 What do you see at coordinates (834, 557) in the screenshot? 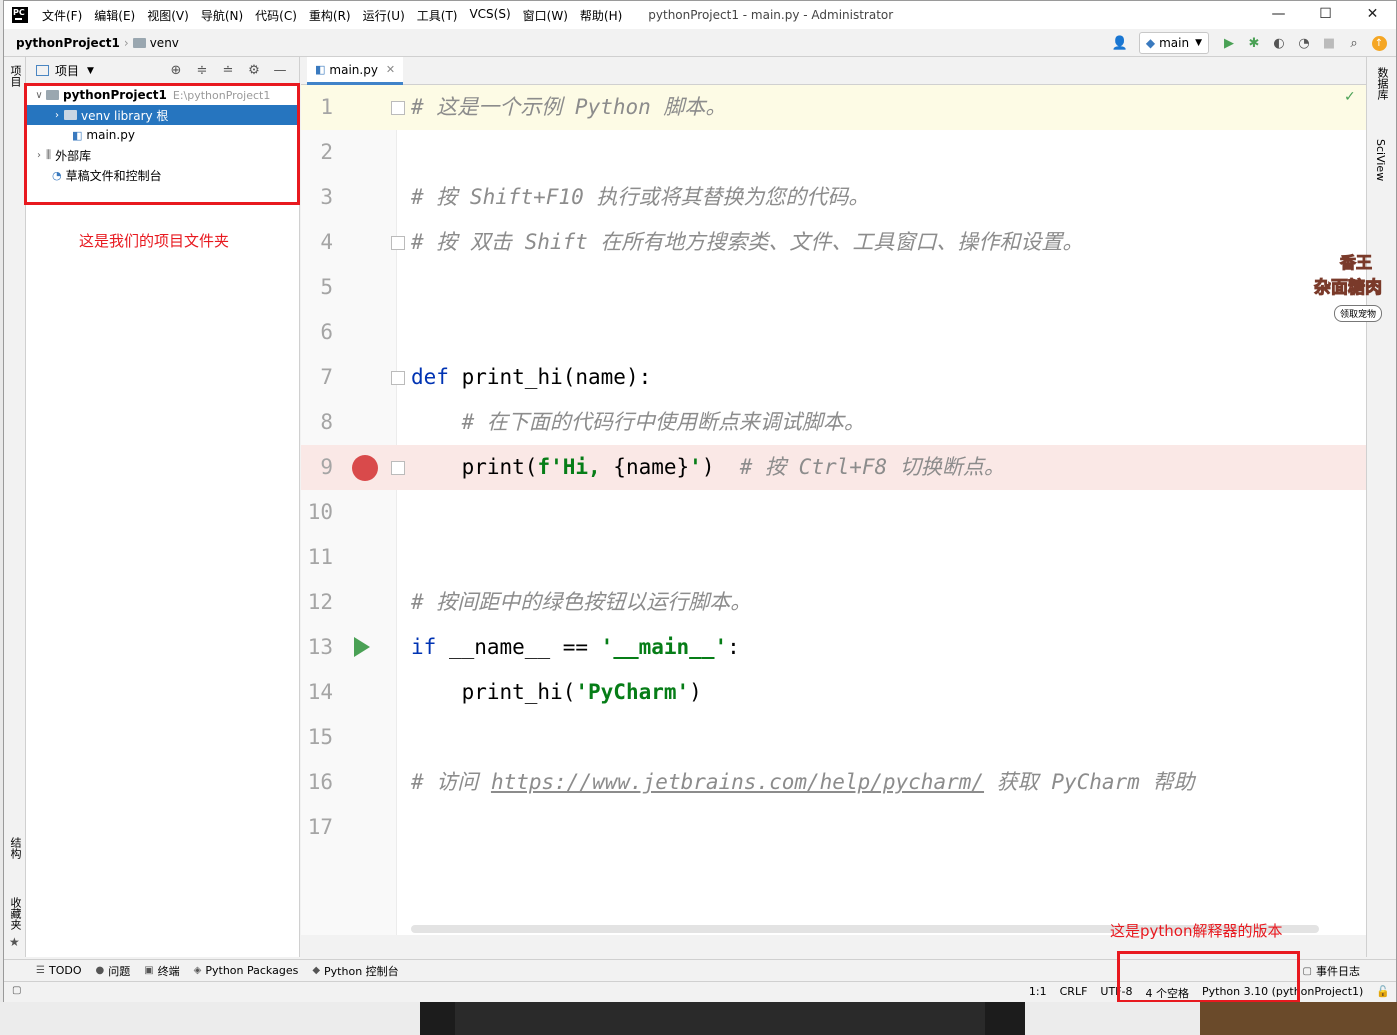
I see `code-line: 11` at bounding box center [834, 557].